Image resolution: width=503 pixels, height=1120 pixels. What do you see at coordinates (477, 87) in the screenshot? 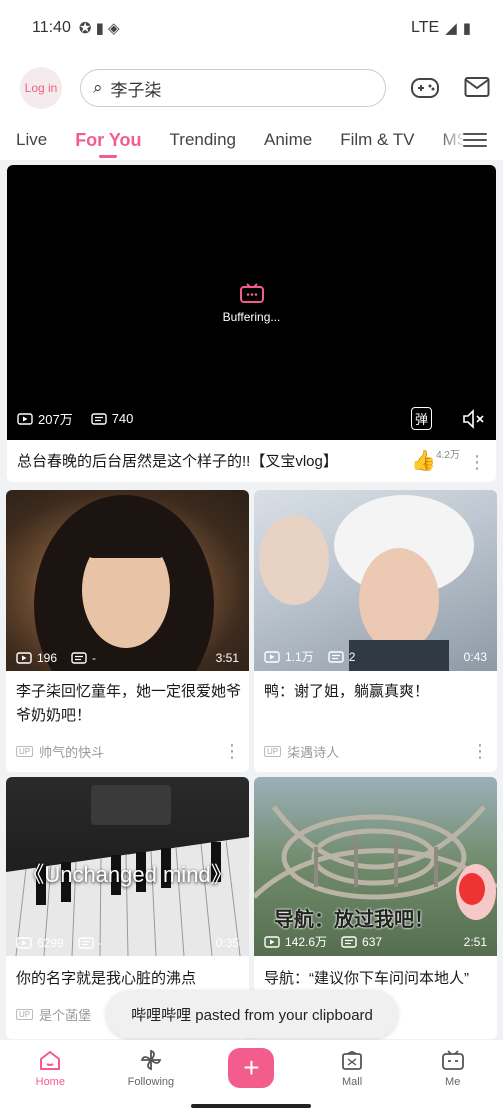
I see `mail-icon` at bounding box center [477, 87].